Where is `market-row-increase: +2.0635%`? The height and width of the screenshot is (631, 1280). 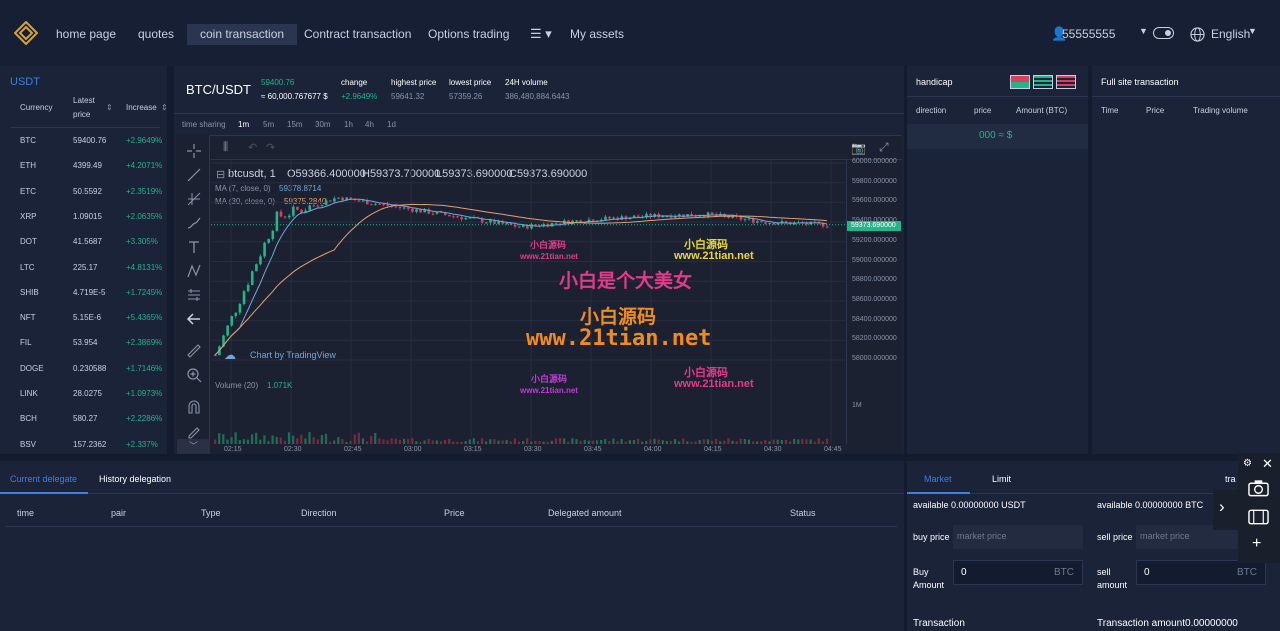
market-row-increase: +2.0635% is located at coordinates (144, 216).